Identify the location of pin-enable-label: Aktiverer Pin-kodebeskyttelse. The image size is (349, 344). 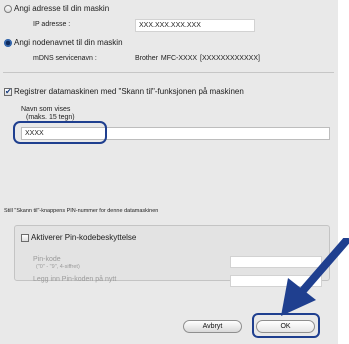
(84, 237).